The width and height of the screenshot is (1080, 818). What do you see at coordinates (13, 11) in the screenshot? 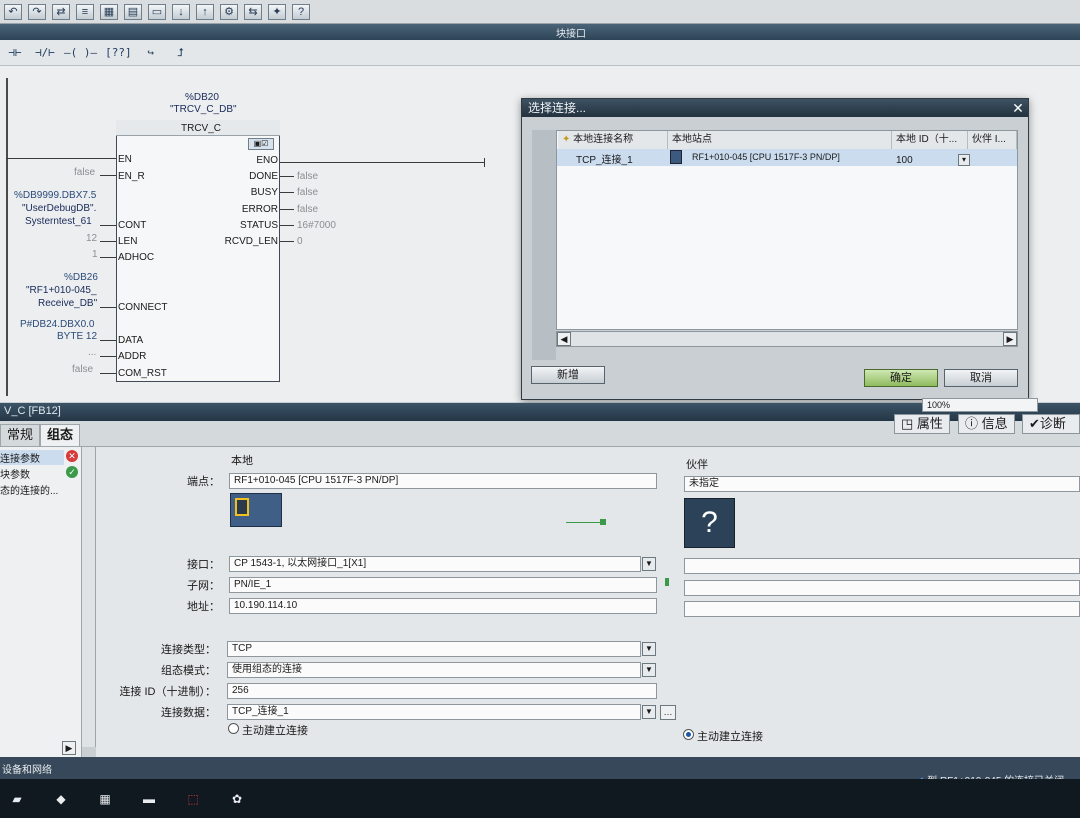
I see `undo-icon: ↶` at bounding box center [13, 11].